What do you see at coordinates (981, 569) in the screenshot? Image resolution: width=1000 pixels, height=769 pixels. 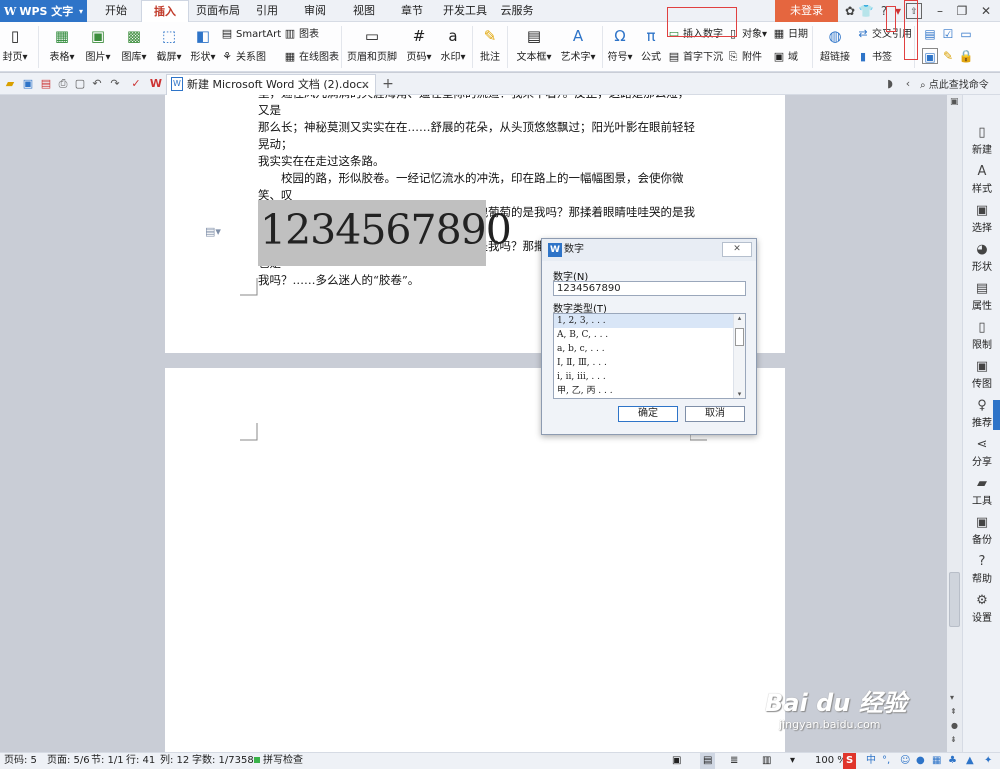 I see `pane-help: ? 帮助` at bounding box center [981, 569].